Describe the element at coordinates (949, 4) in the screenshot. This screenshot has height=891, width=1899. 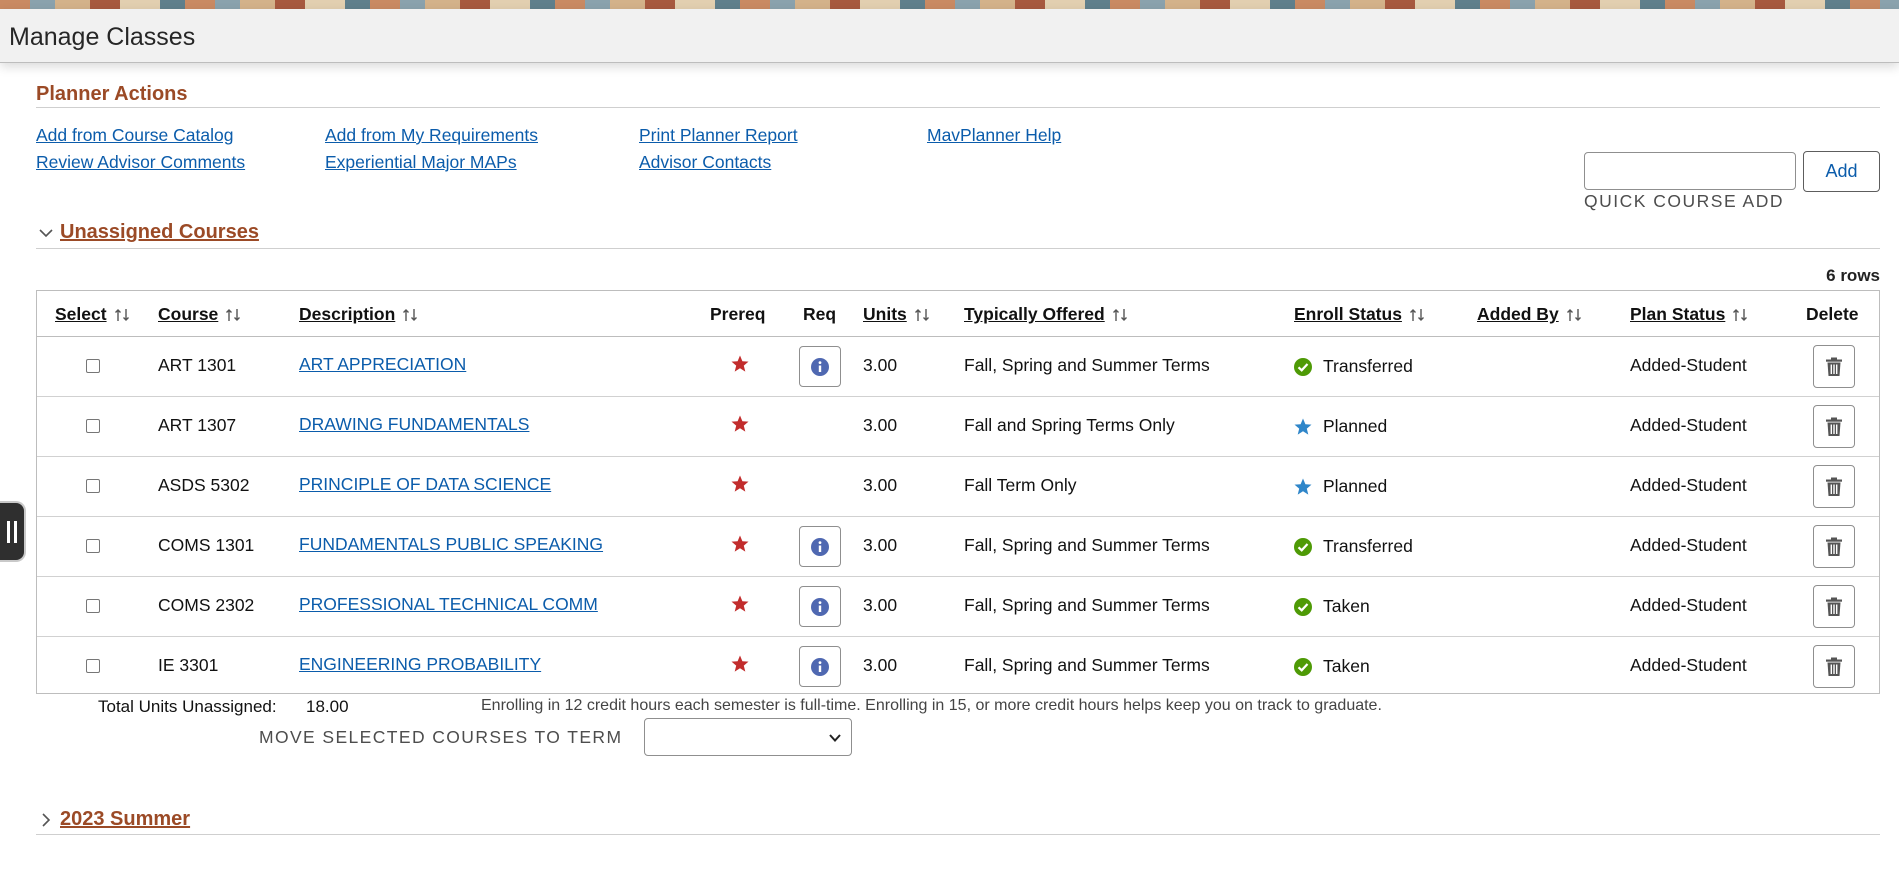
I see `header-banner-image` at that location.